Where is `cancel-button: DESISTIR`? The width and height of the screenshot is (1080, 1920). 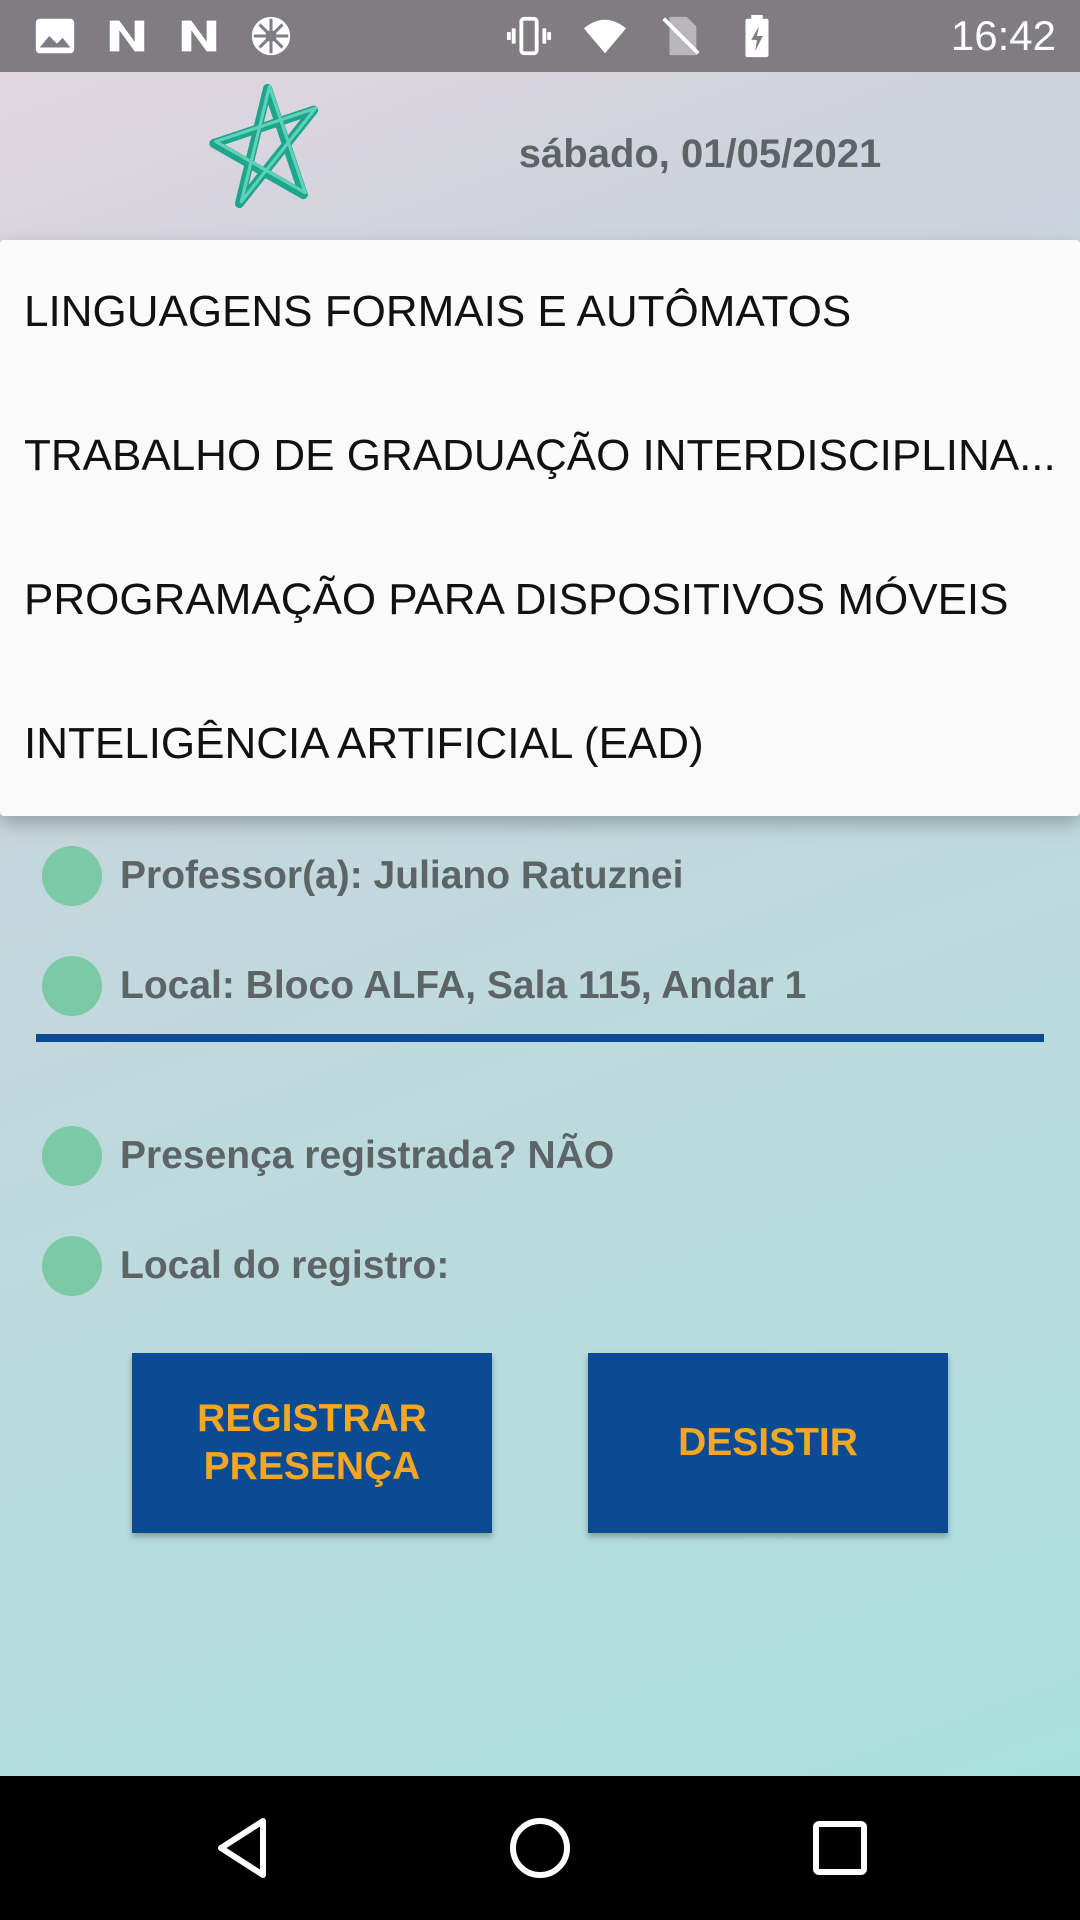
cancel-button: DESISTIR is located at coordinates (768, 1443).